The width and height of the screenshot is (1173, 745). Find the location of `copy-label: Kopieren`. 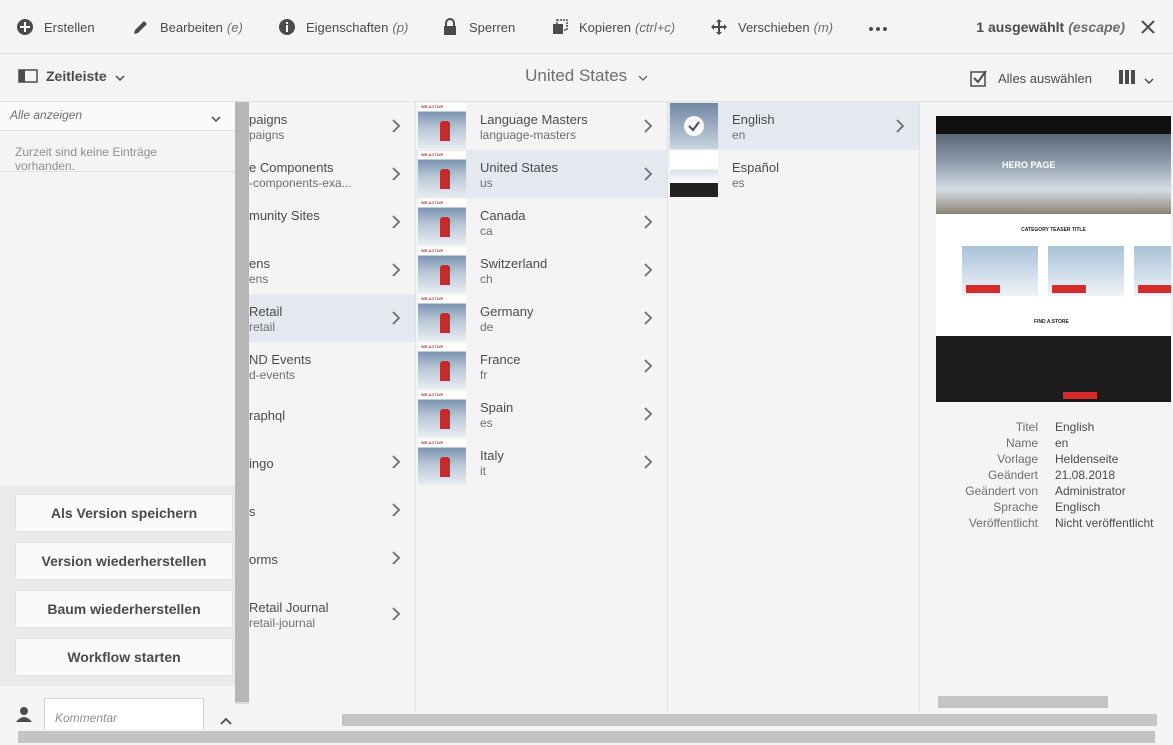

copy-label: Kopieren is located at coordinates (605, 27).